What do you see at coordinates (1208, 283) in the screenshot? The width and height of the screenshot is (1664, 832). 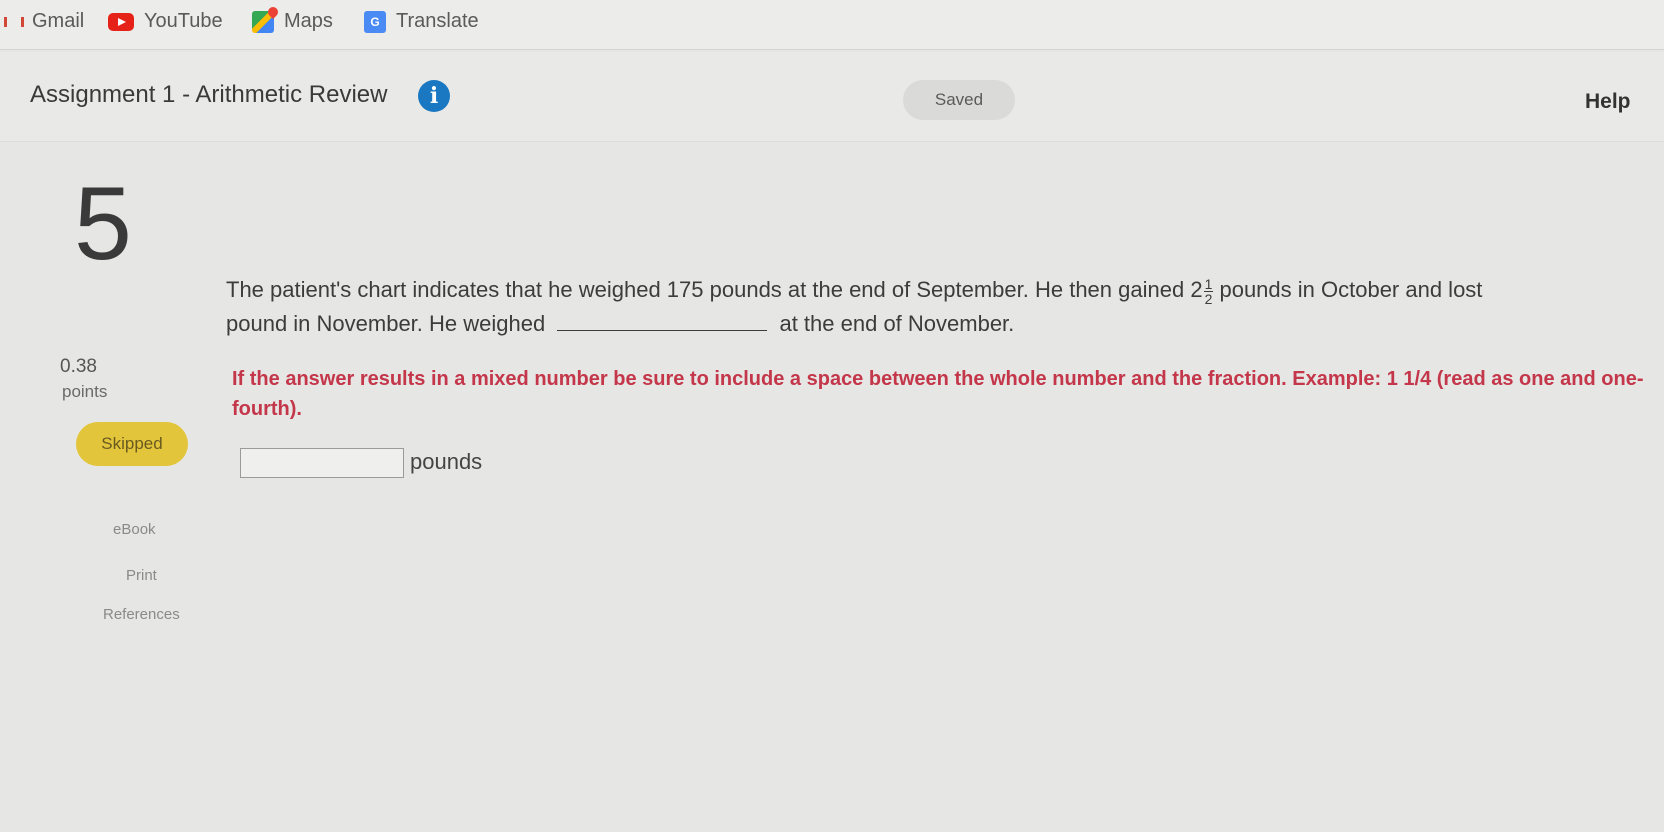 I see `fraction-numerator: 1` at bounding box center [1208, 283].